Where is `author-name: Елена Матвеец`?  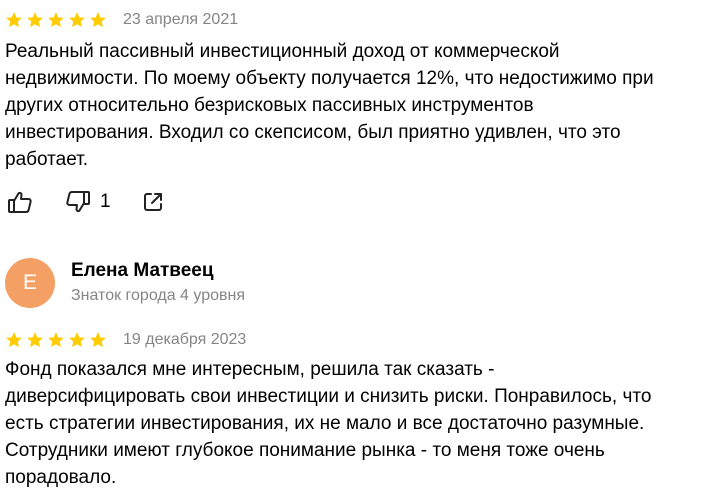 author-name: Елена Матвеец is located at coordinates (158, 271).